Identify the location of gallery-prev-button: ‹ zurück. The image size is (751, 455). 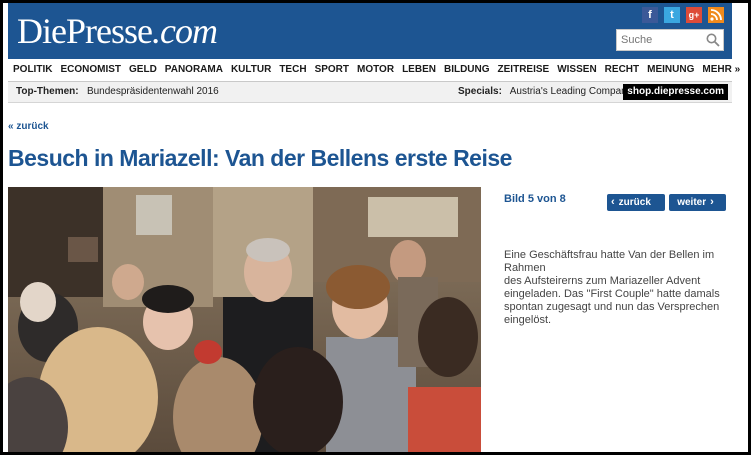
(636, 202).